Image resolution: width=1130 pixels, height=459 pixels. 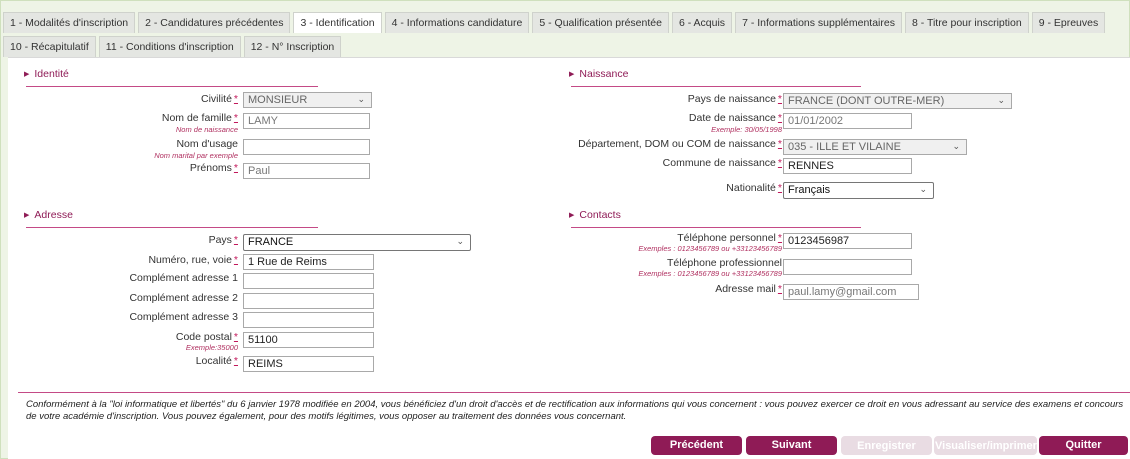 I want to click on nationalite-label: Nationalité *, so click(x=754, y=188).